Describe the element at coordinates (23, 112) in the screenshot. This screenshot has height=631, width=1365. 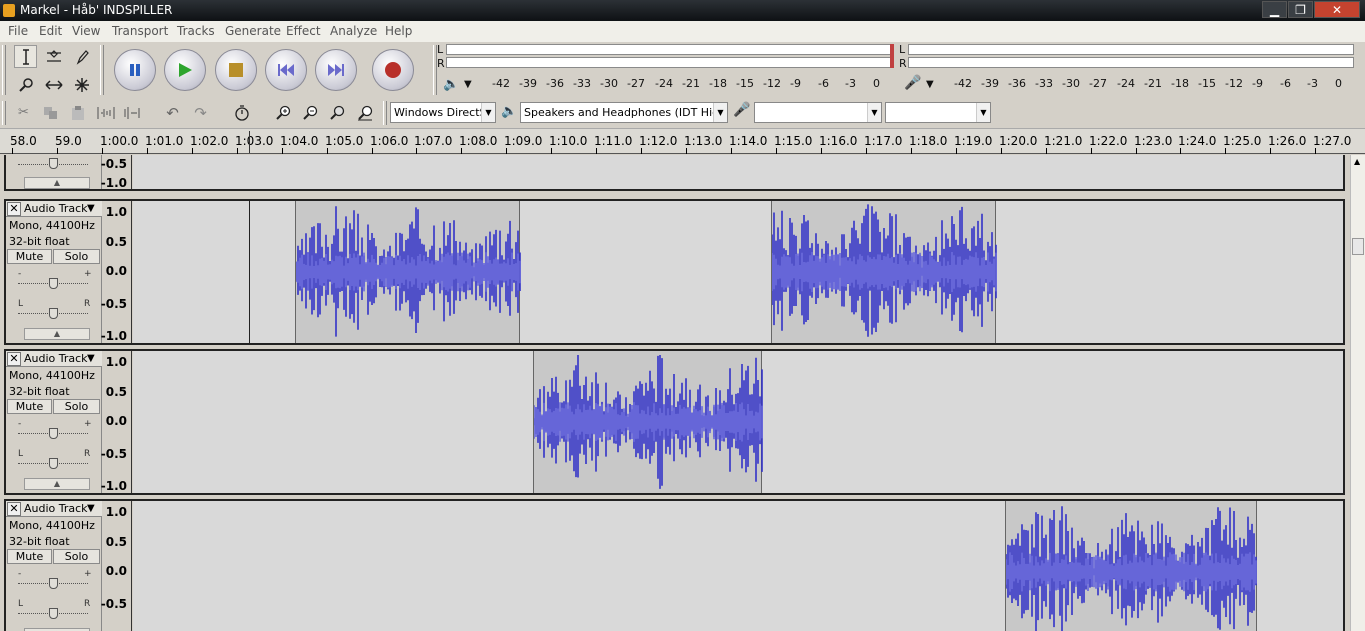
I see `cut-icon: ✂` at that location.